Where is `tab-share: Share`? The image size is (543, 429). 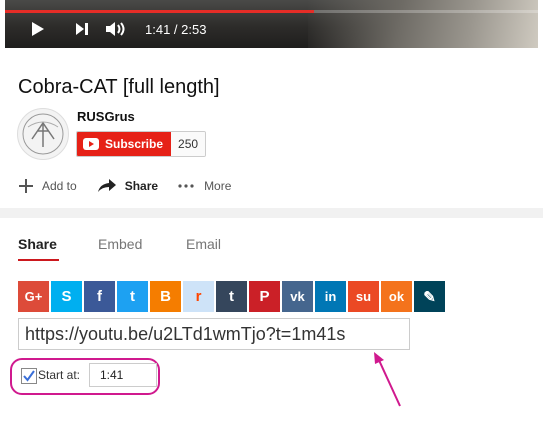 tab-share: Share is located at coordinates (37, 244).